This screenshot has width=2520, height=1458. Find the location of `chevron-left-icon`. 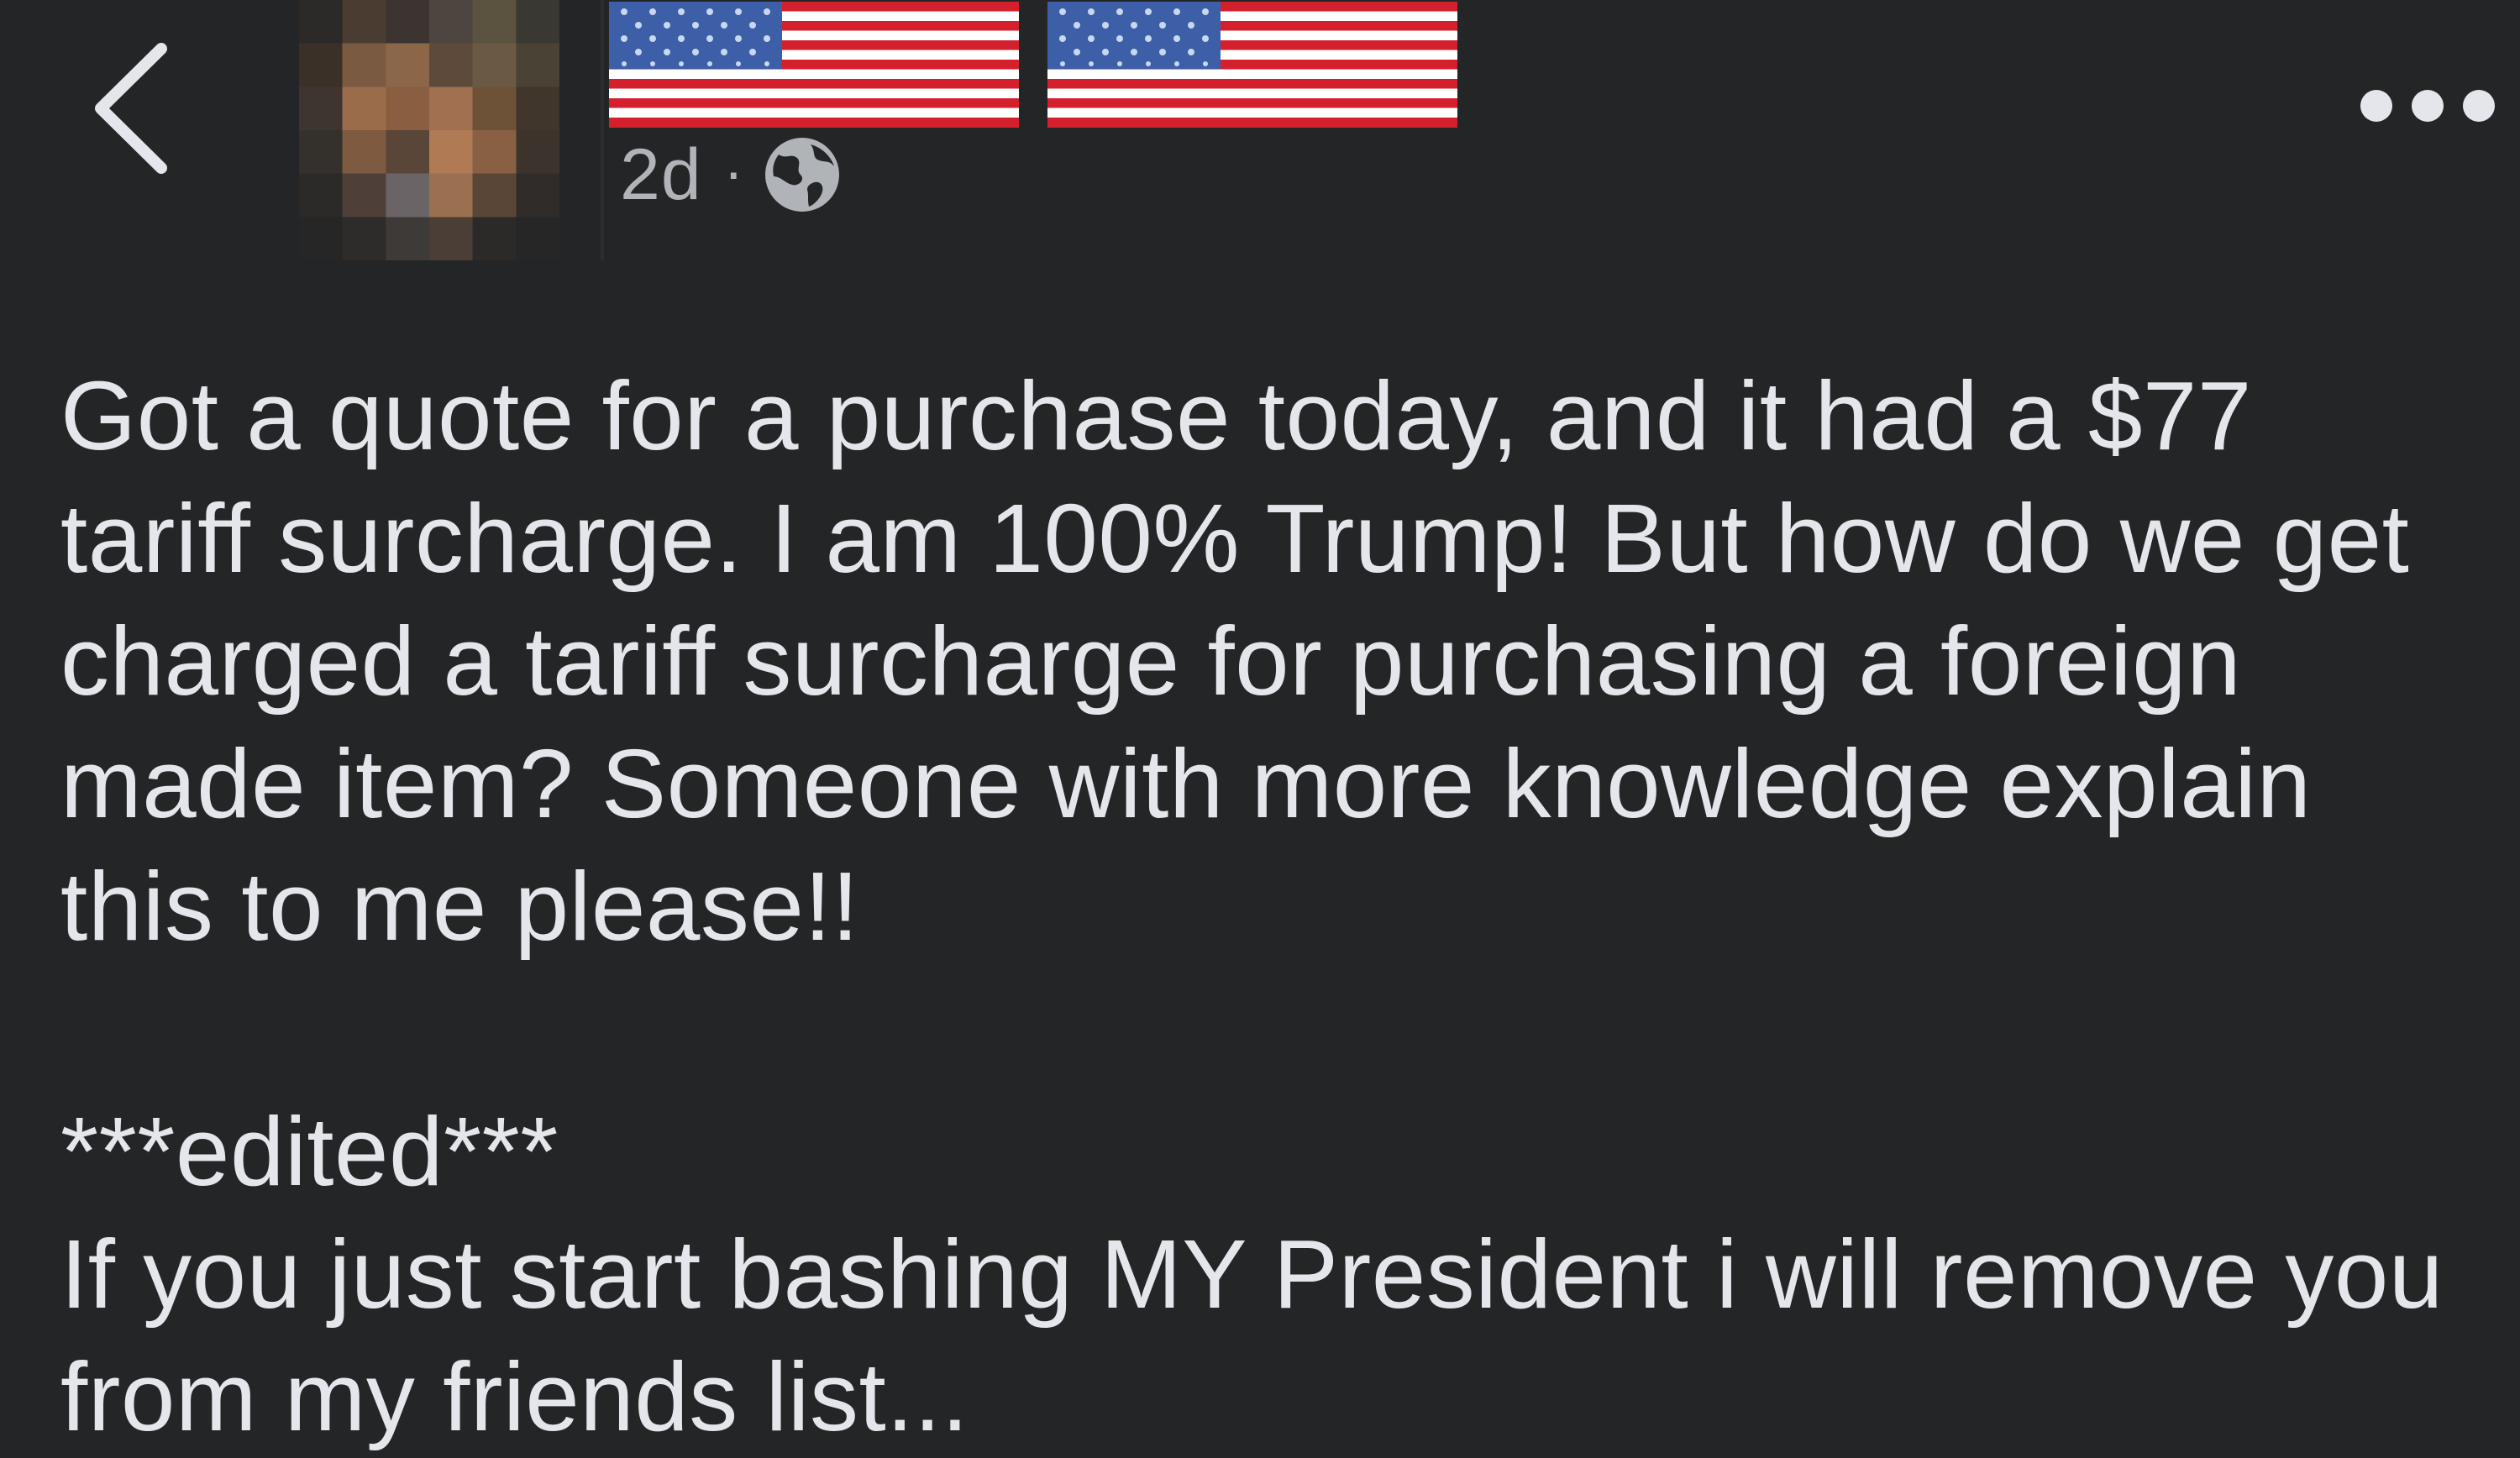

chevron-left-icon is located at coordinates (131, 108).